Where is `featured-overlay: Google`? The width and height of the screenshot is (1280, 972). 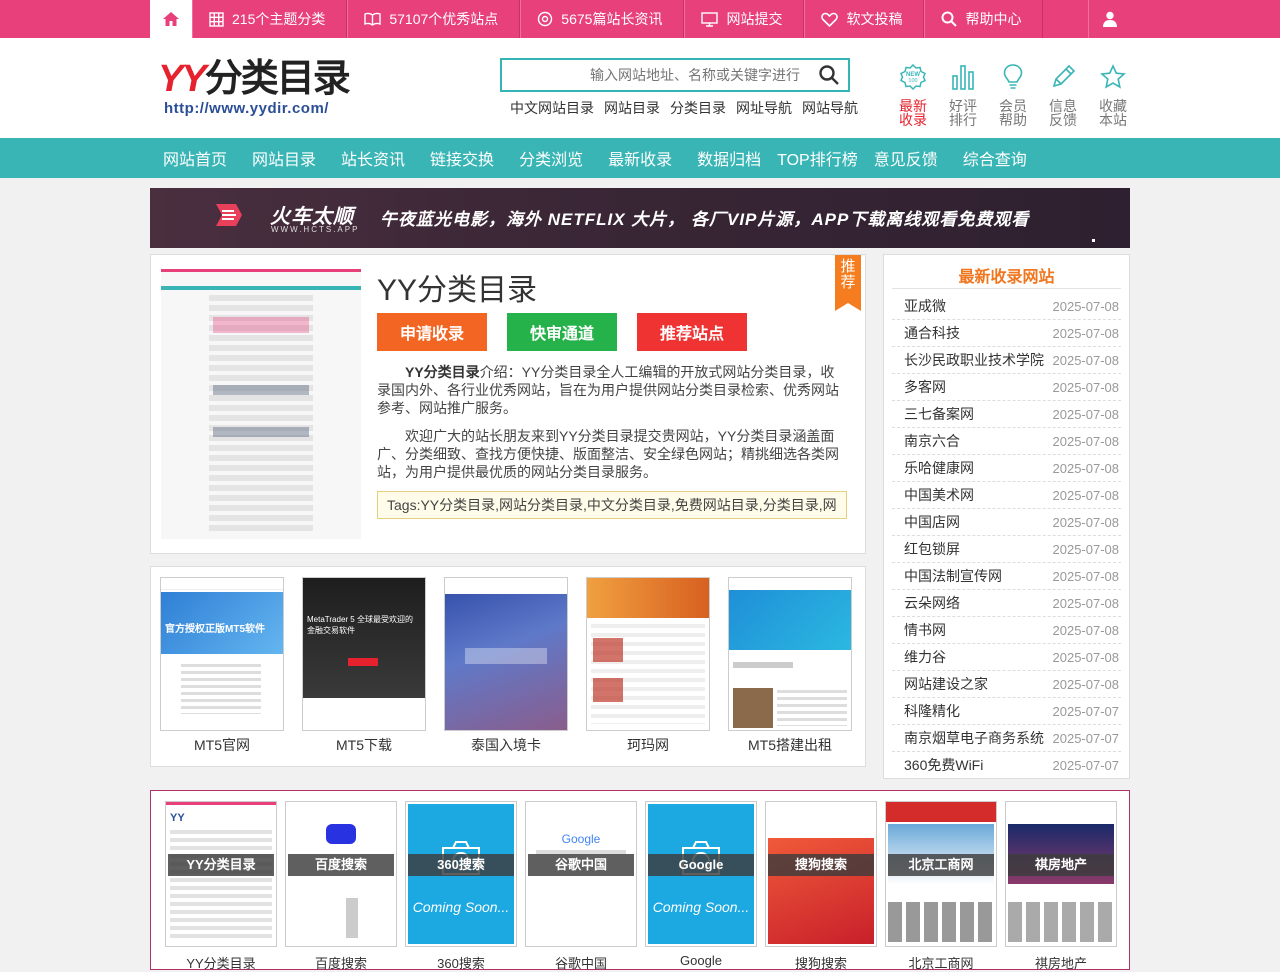
featured-overlay: Google is located at coordinates (701, 865).